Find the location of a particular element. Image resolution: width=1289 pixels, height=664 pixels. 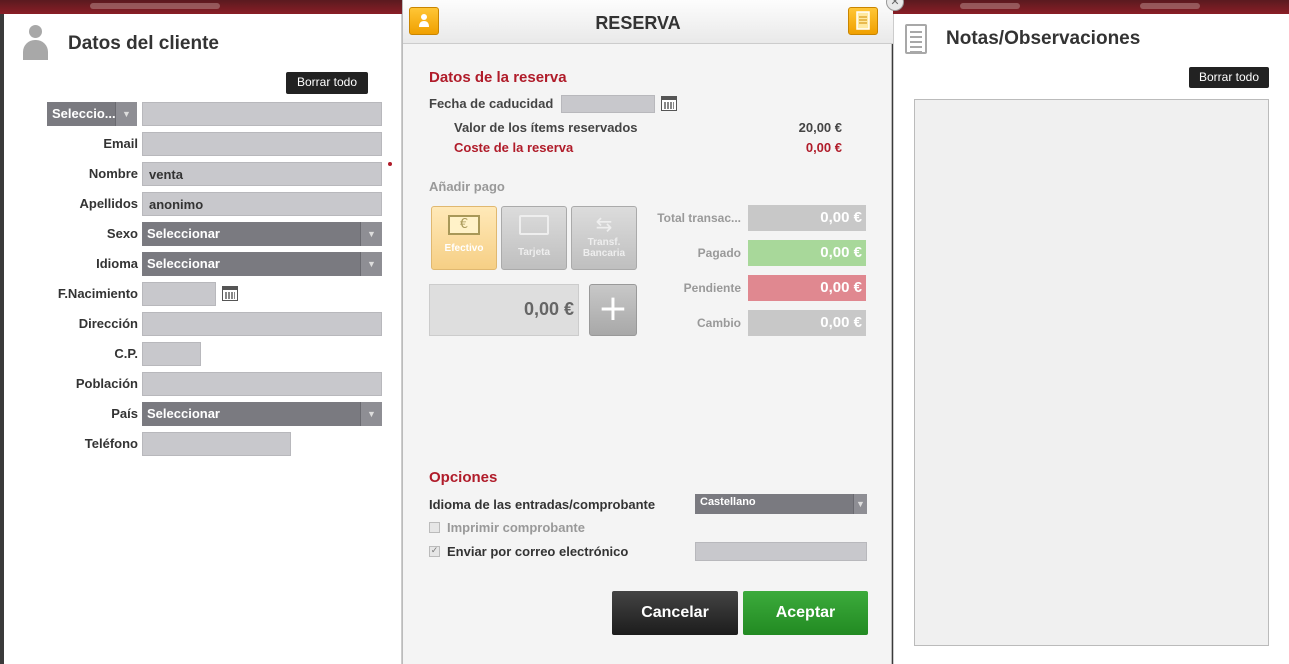

pais-select: Seleccionar ▼ is located at coordinates (262, 414).